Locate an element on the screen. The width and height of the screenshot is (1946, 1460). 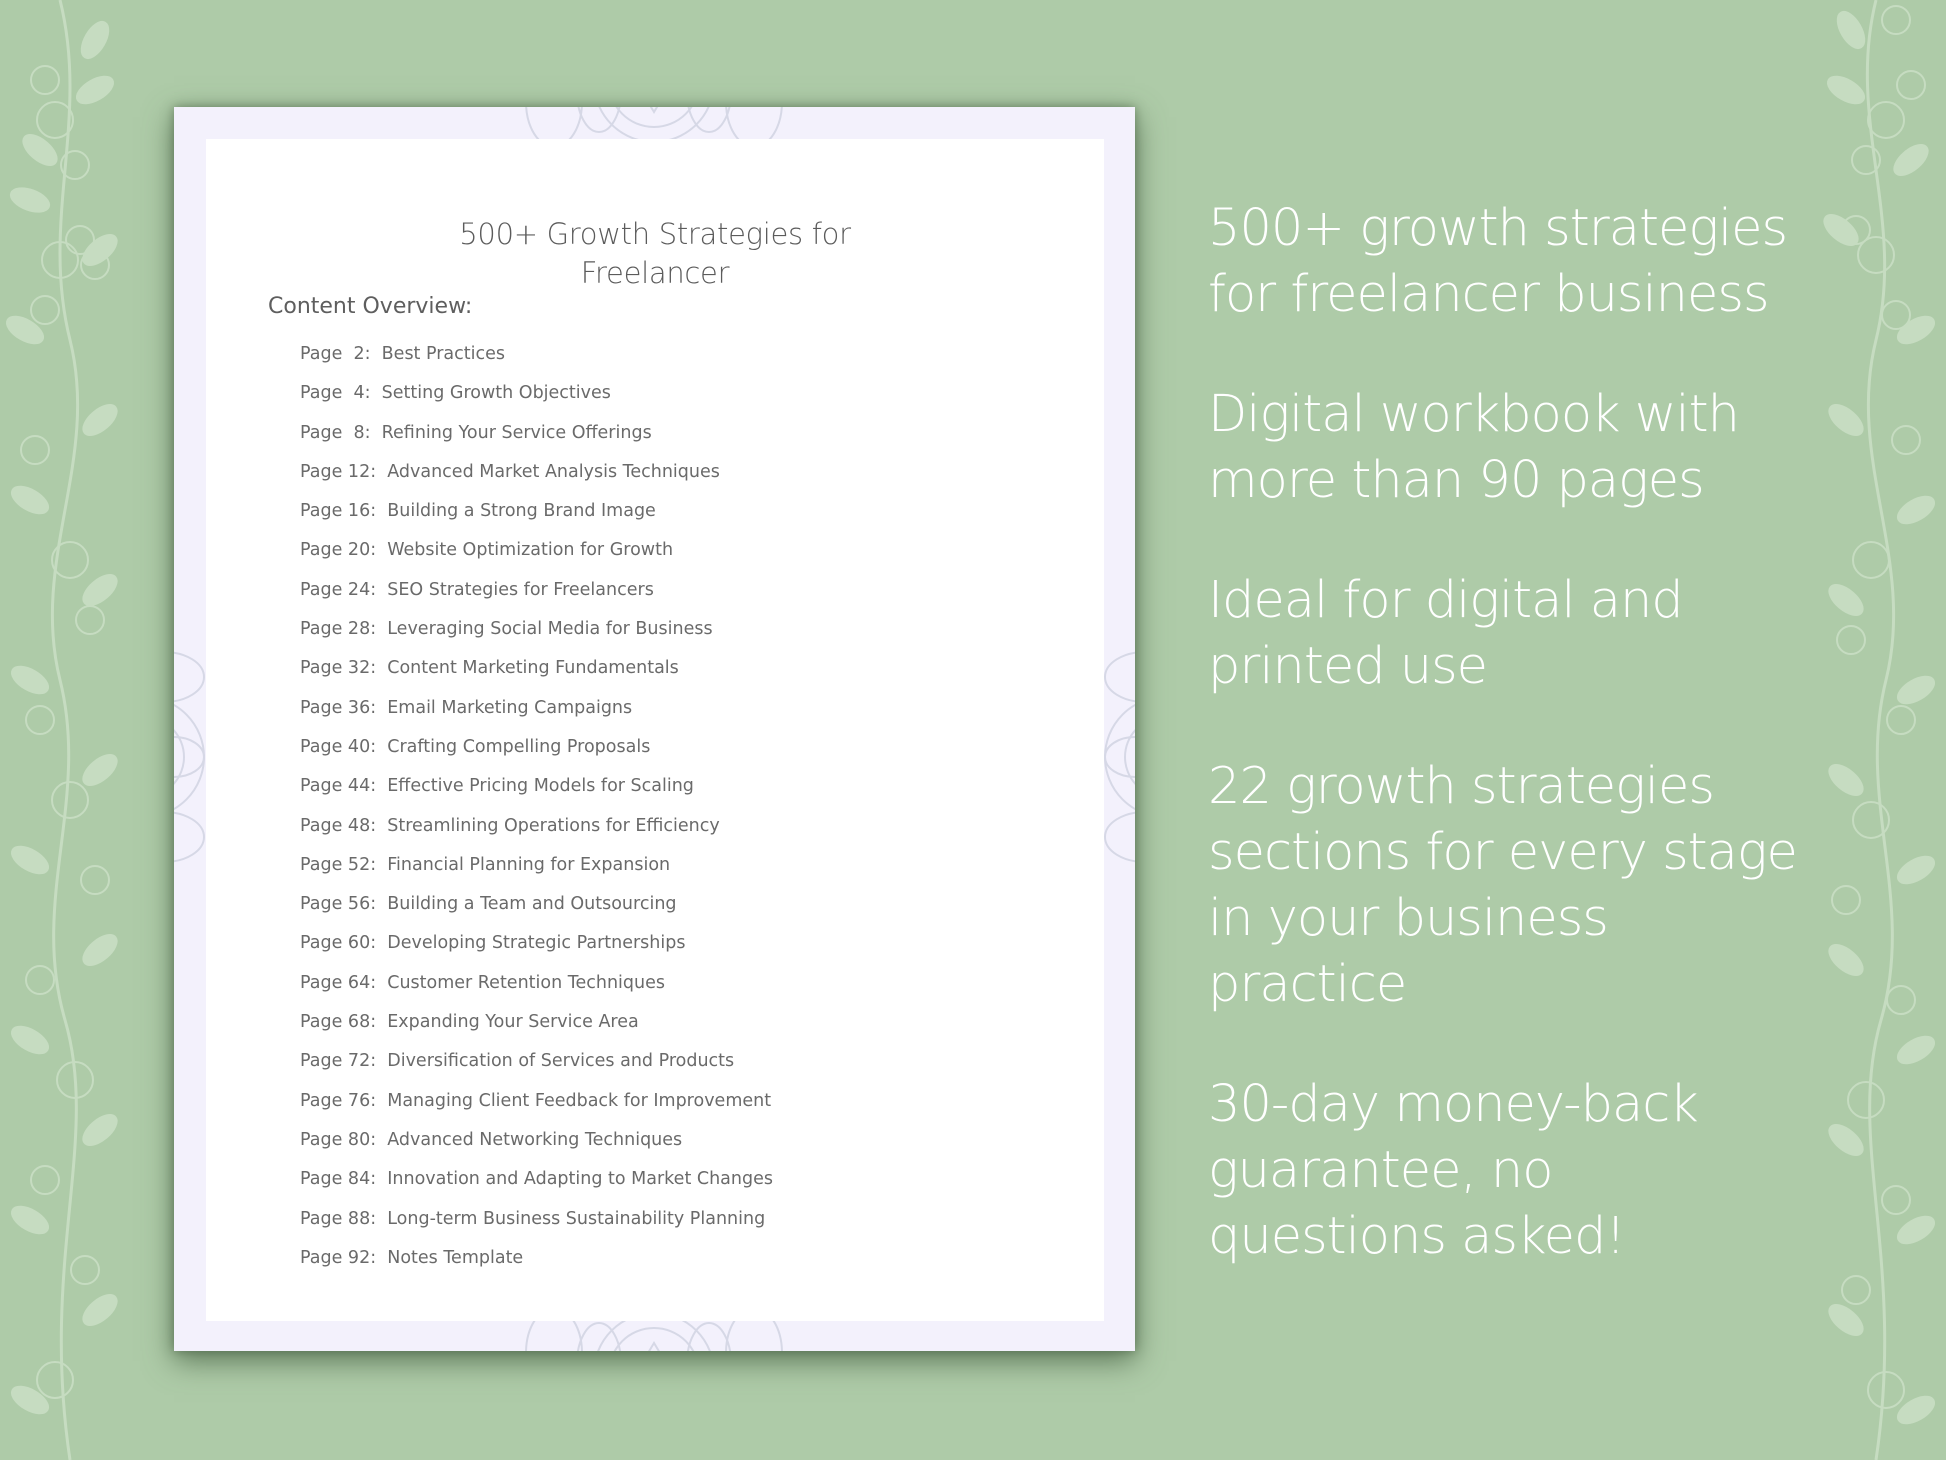
feature-line: 500+ growth strategies is located at coordinates (1498, 228).